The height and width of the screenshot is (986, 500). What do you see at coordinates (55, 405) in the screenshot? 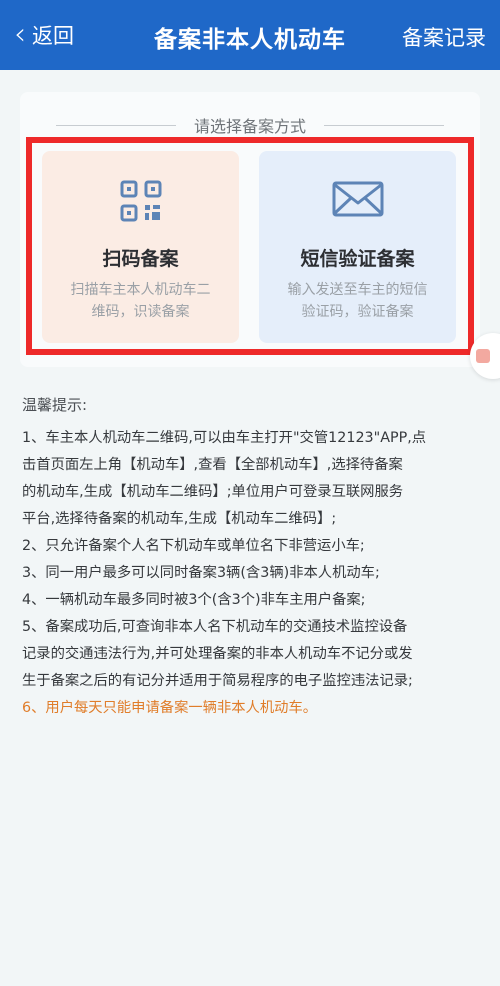
I see `tips-title: 温馨提示:` at bounding box center [55, 405].